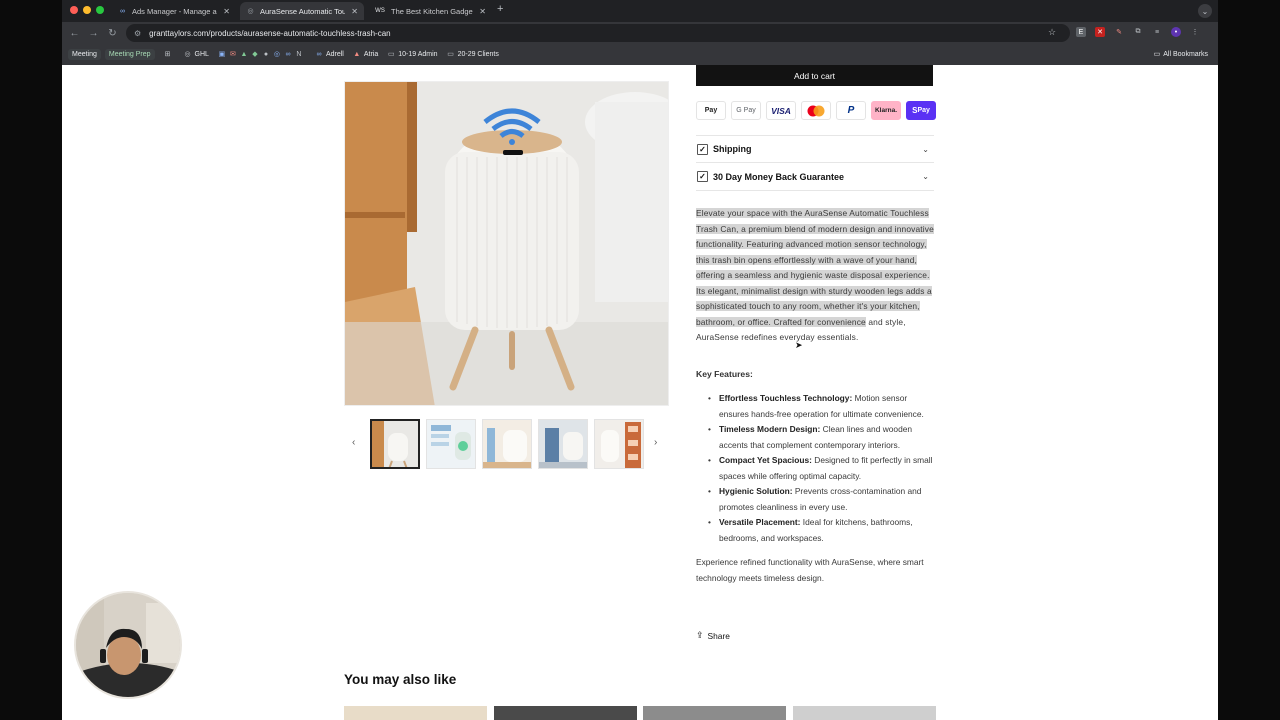 This screenshot has width=1280, height=720. What do you see at coordinates (746, 110) in the screenshot?
I see `google-pay-icon: G Pay` at bounding box center [746, 110].